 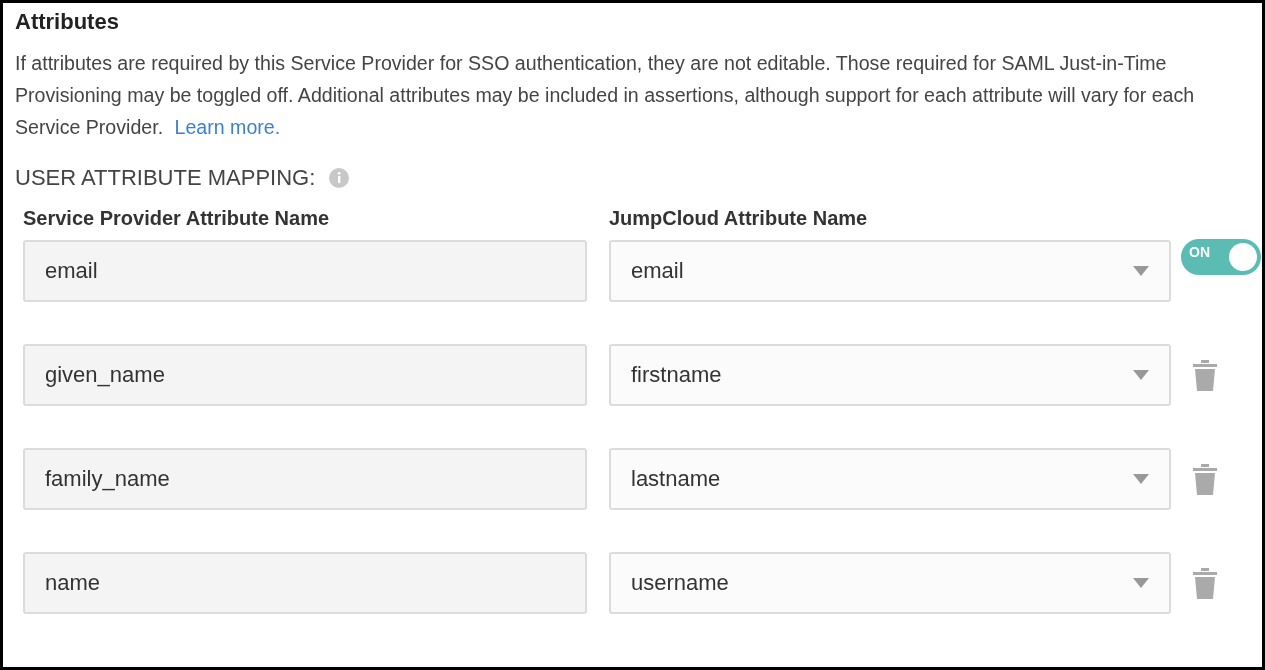 I want to click on column-header: Service Provider Attribute Name, so click(x=177, y=218).